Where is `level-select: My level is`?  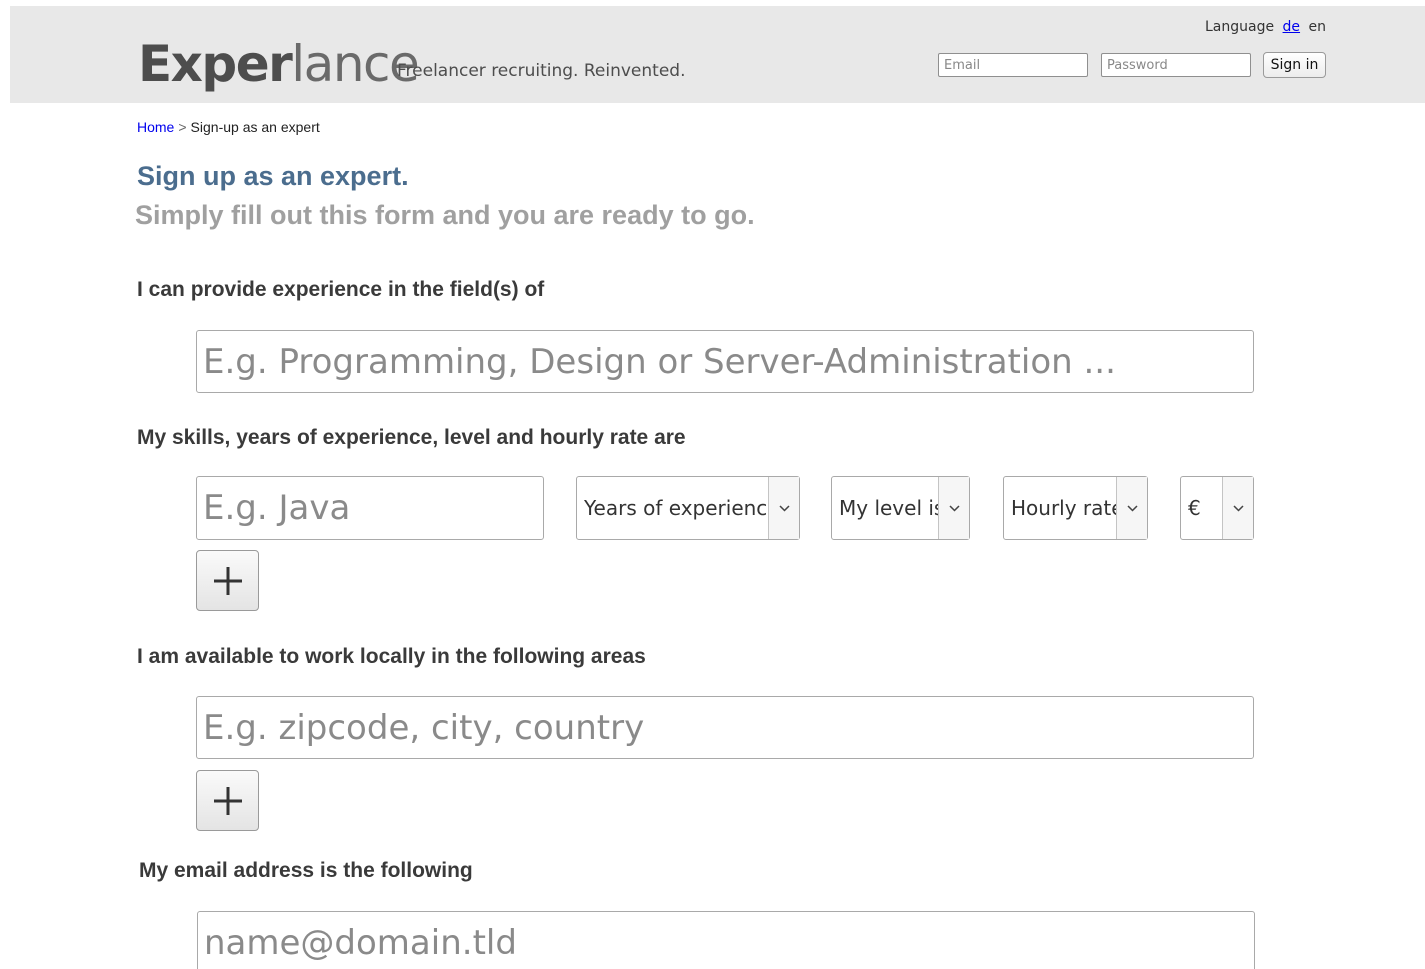 level-select: My level is is located at coordinates (900, 508).